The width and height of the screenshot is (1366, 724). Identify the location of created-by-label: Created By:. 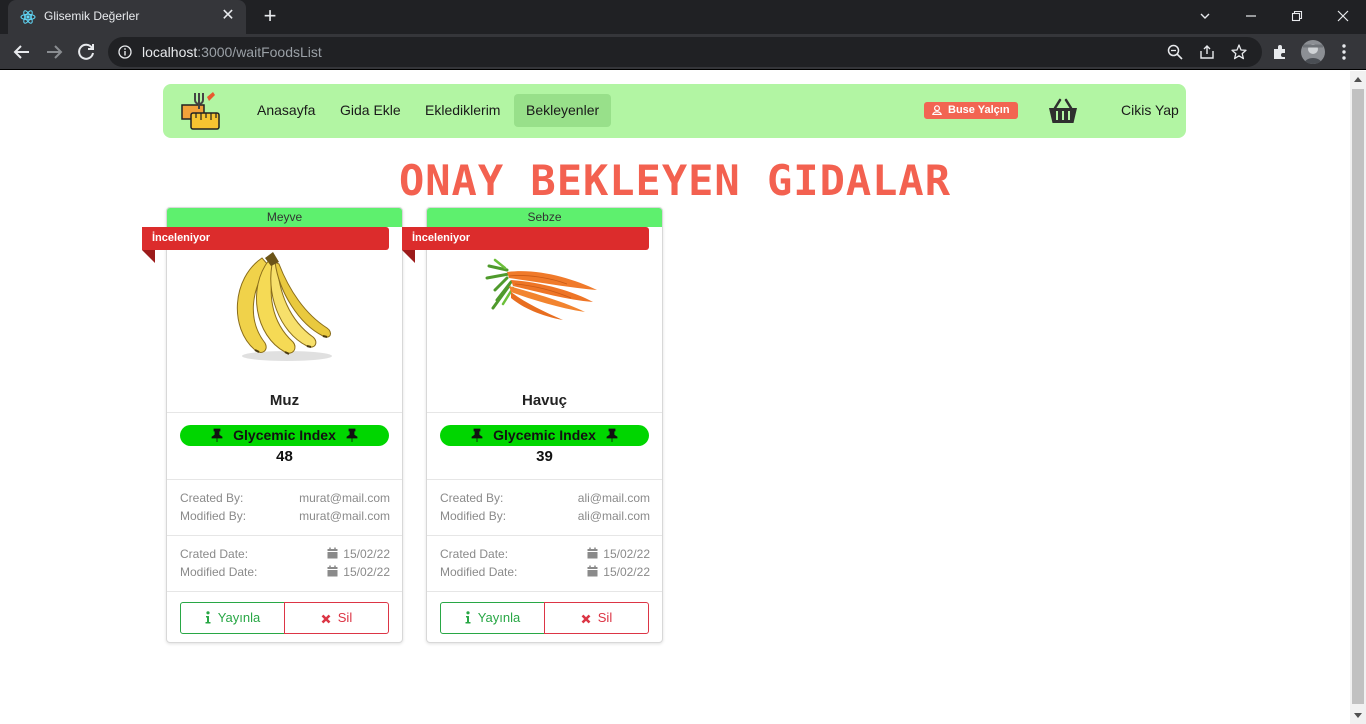
(212, 498).